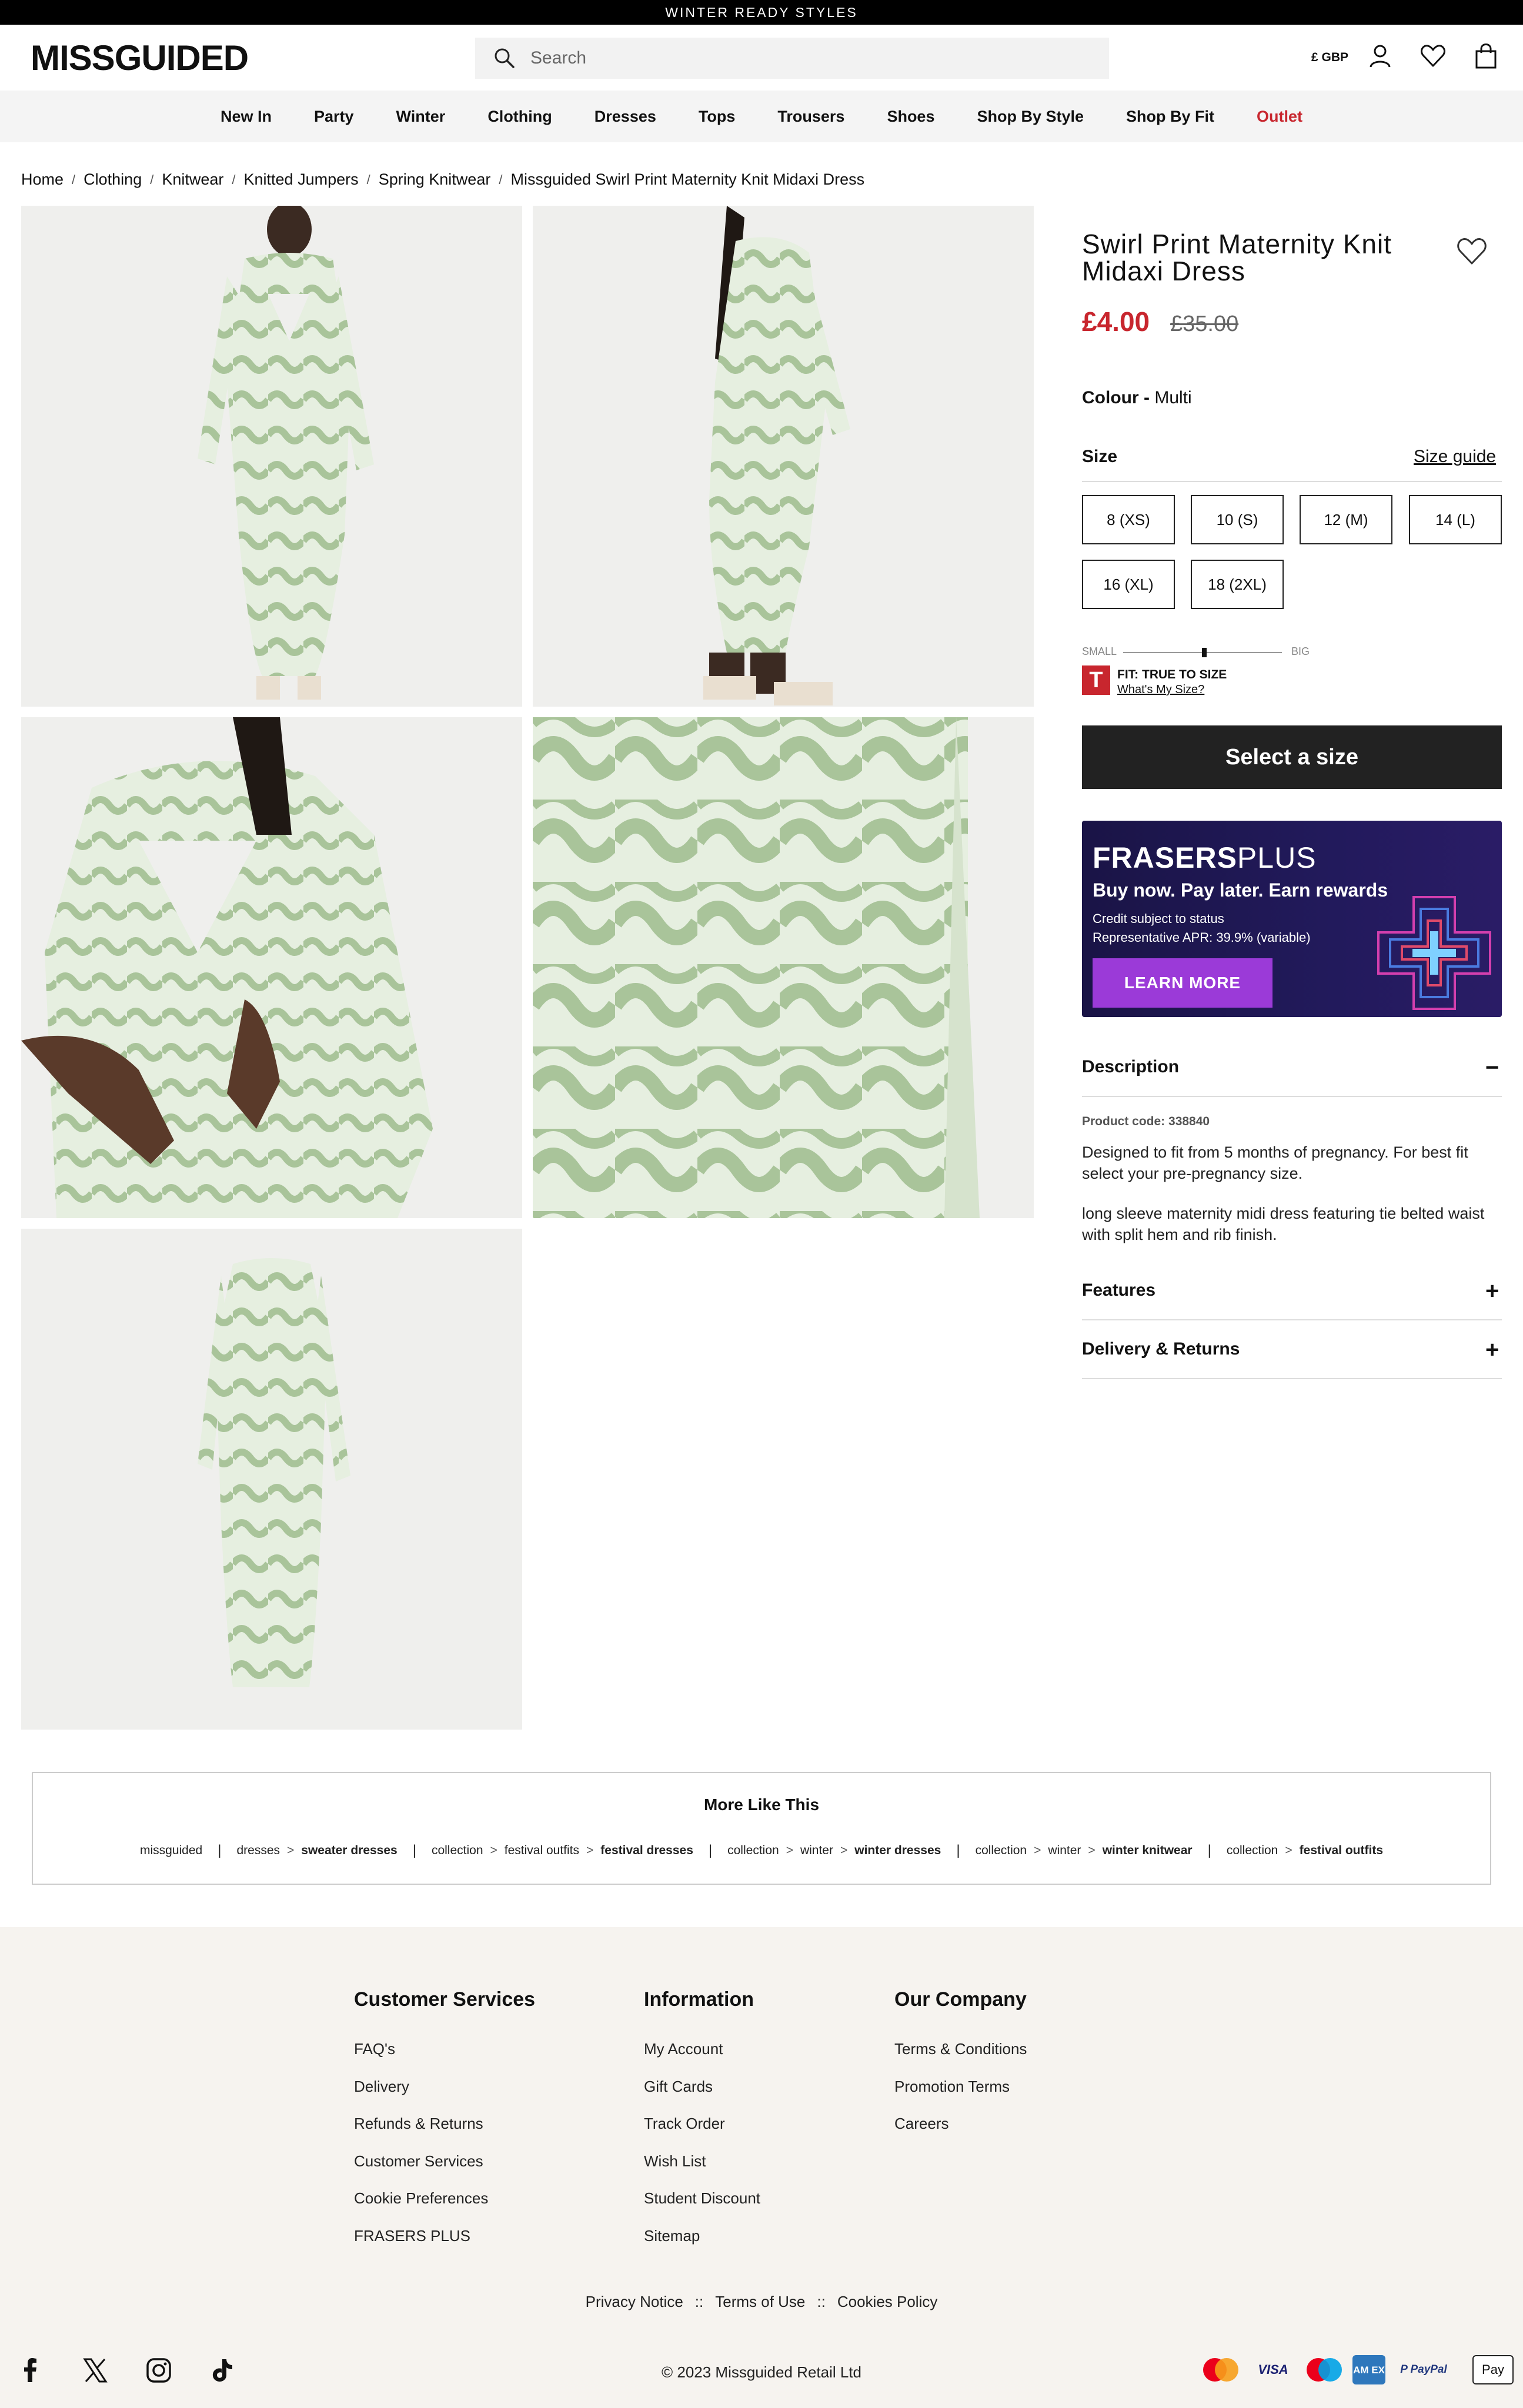  What do you see at coordinates (192, 179) in the screenshot?
I see `breadcrumb-knitwear: Knitwear` at bounding box center [192, 179].